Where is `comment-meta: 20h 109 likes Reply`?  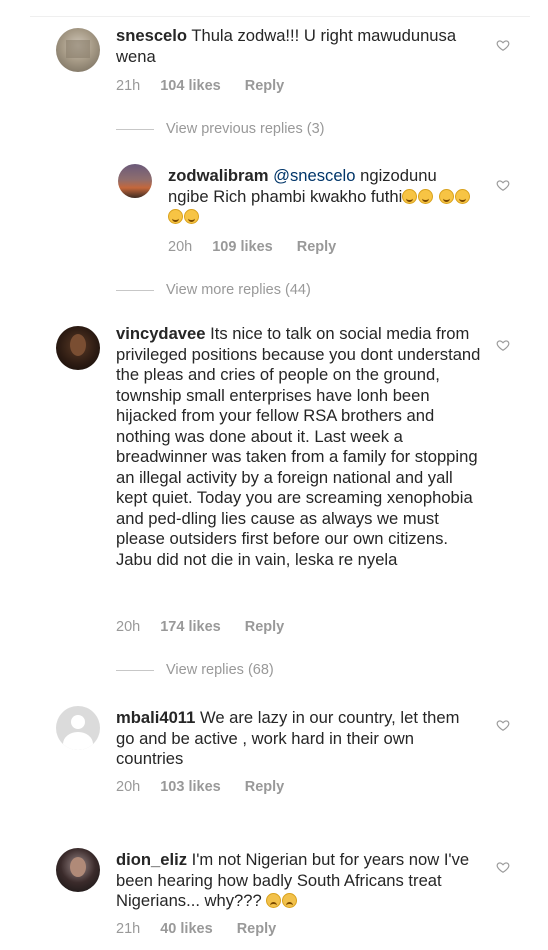 comment-meta: 20h 109 likes Reply is located at coordinates (252, 247).